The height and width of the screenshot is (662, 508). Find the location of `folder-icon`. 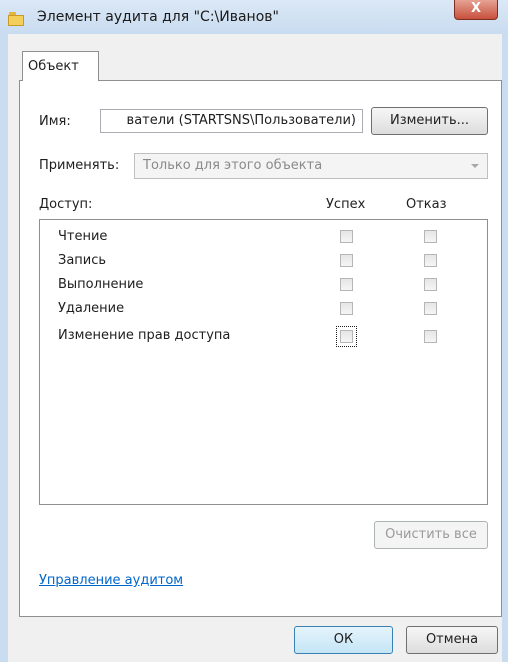

folder-icon is located at coordinates (16, 19).